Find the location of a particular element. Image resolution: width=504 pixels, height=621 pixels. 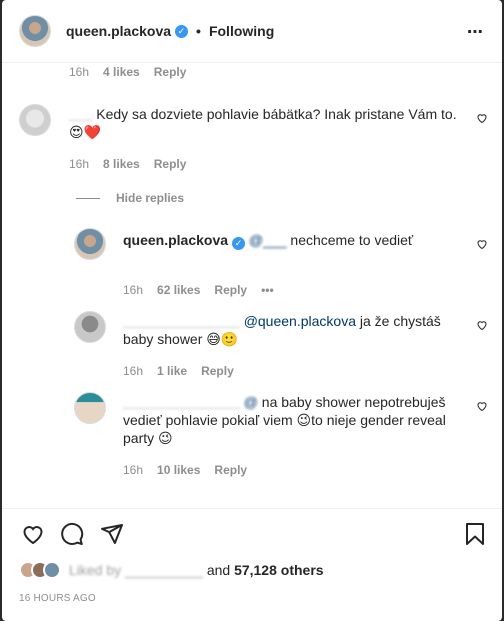

likes-count: 57,128 others is located at coordinates (279, 570).